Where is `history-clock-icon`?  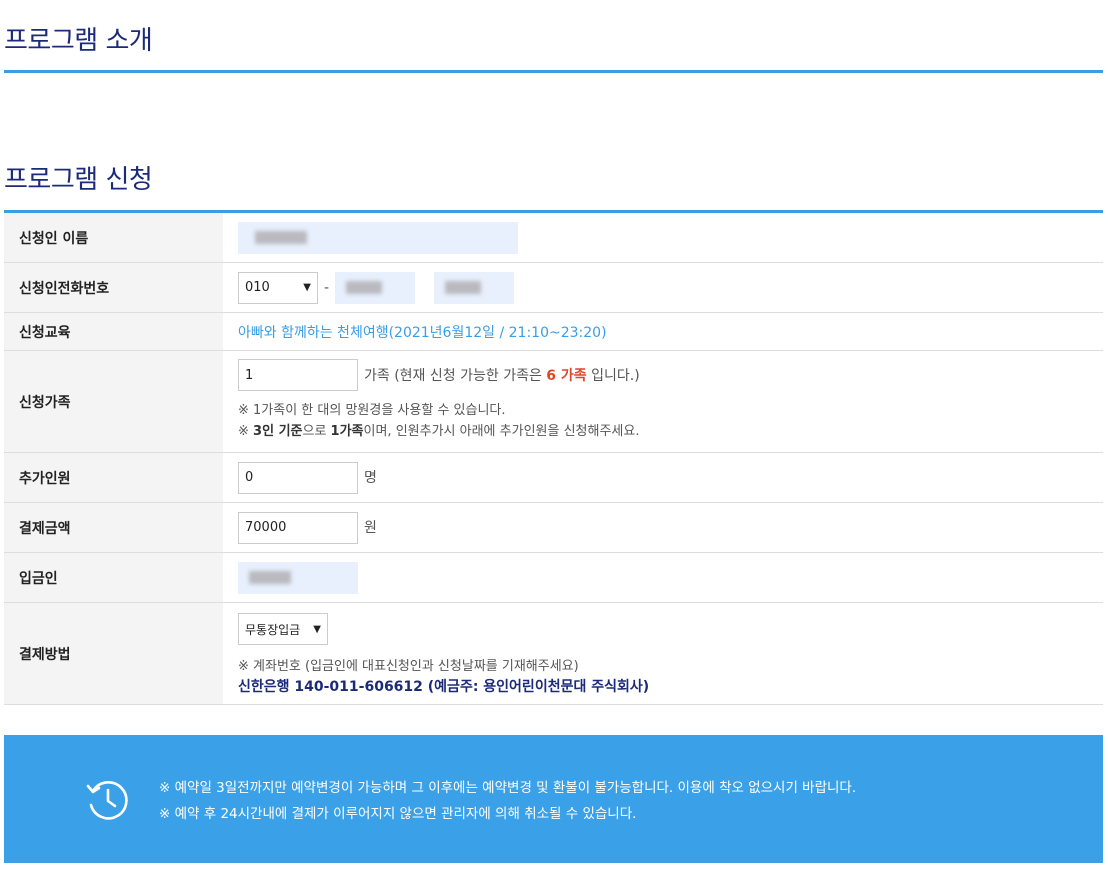
history-clock-icon is located at coordinates (107, 800).